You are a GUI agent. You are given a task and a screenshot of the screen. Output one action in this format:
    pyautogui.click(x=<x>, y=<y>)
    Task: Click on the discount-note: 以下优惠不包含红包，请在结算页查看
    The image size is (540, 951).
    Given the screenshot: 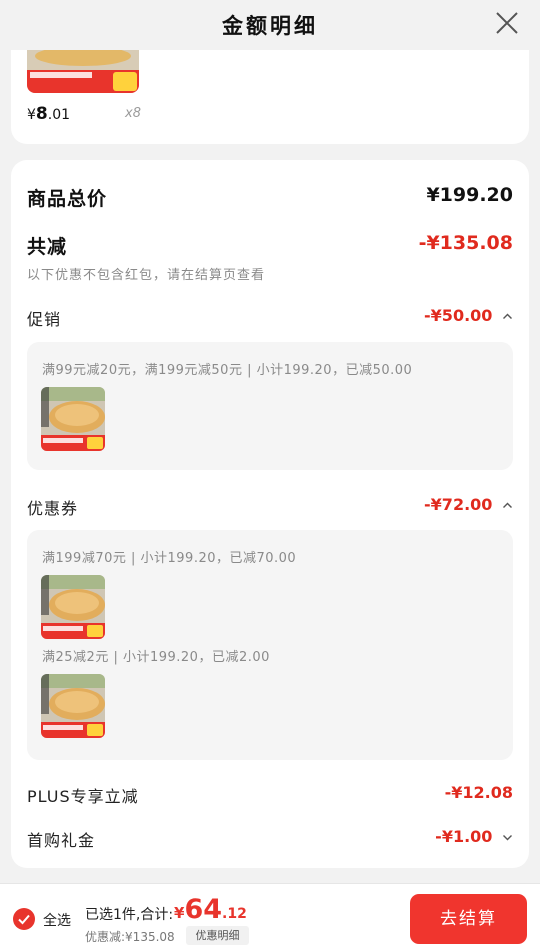 What is the action you would take?
    pyautogui.click(x=146, y=275)
    